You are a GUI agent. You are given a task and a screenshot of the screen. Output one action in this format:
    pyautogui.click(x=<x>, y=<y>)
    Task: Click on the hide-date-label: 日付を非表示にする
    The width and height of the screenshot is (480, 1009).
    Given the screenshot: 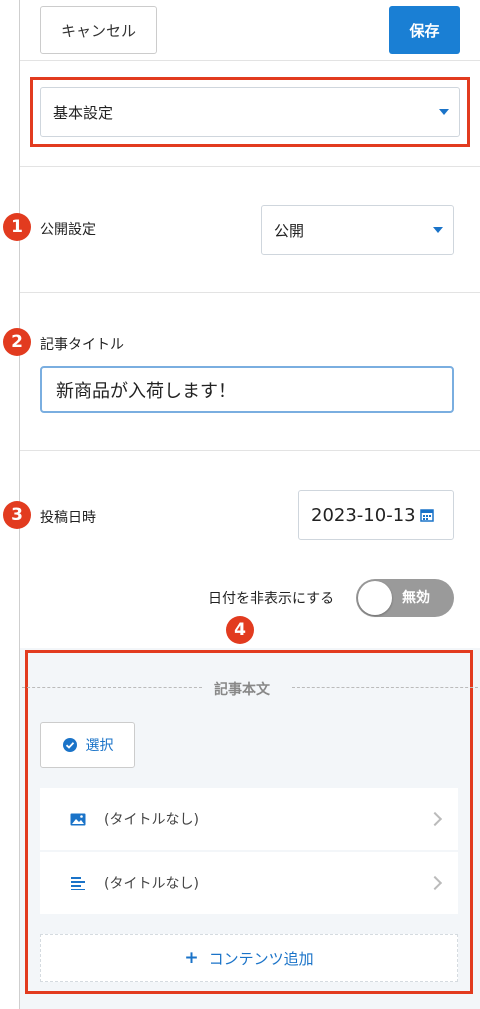 What is the action you would take?
    pyautogui.click(x=271, y=599)
    